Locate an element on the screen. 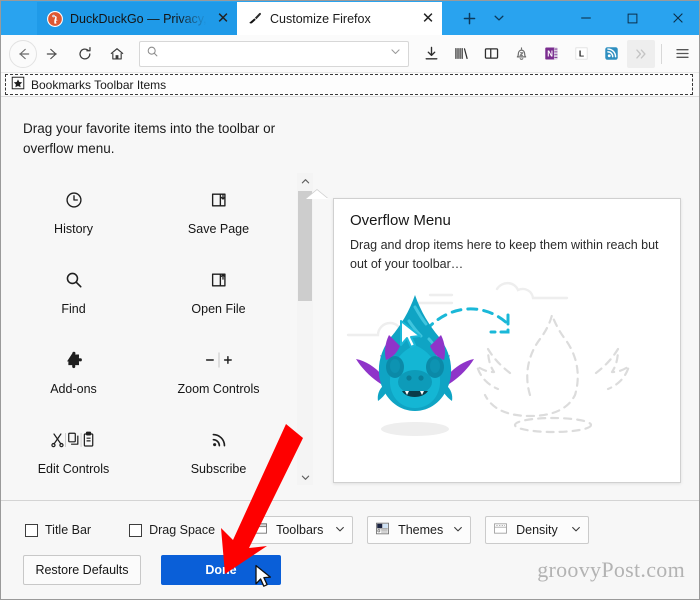 The height and width of the screenshot is (600, 700). dropdown-label: Density is located at coordinates (537, 530).